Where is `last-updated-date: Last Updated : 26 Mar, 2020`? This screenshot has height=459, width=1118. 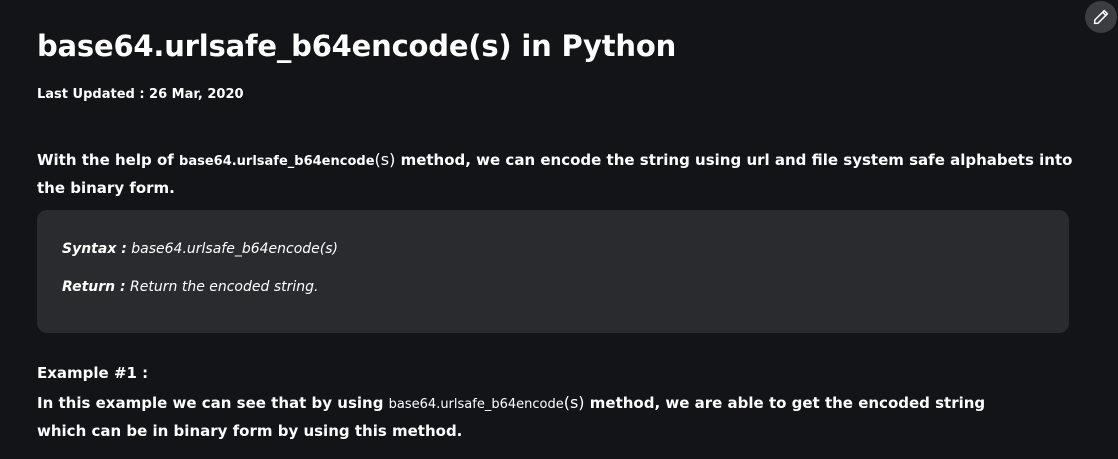
last-updated-date: Last Updated : 26 Mar, 2020 is located at coordinates (140, 94).